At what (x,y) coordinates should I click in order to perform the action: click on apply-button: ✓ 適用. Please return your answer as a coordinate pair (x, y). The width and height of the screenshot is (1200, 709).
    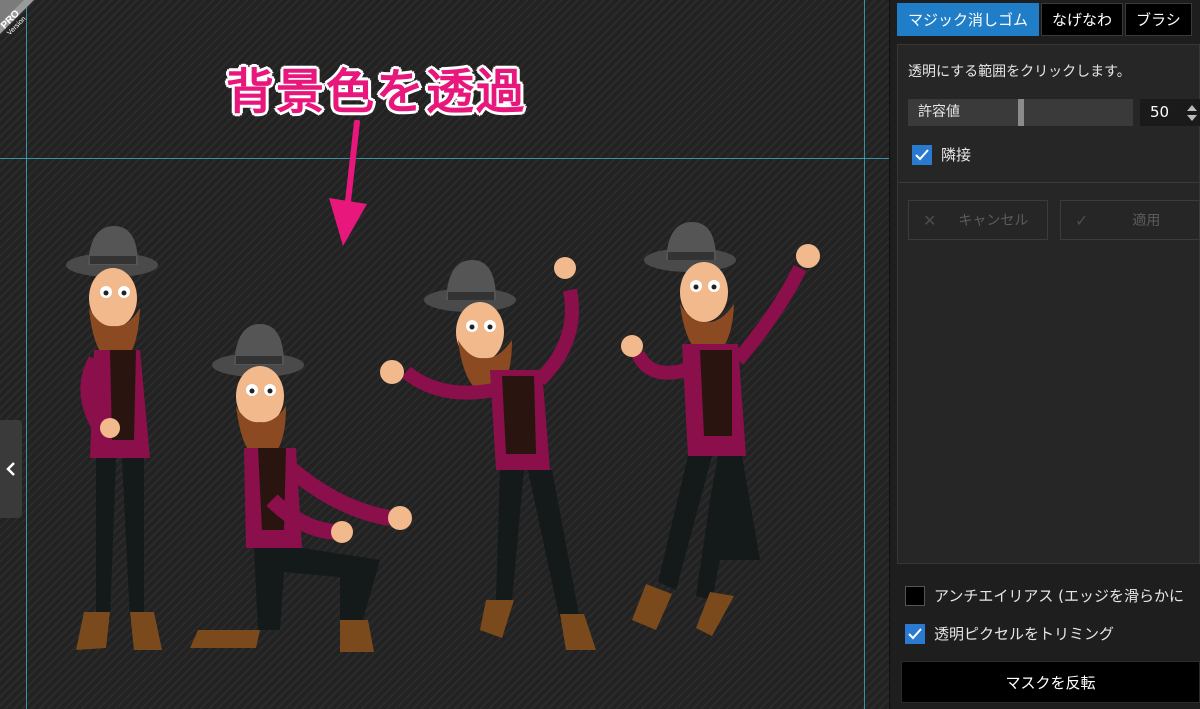
    Looking at the image, I should click on (1130, 220).